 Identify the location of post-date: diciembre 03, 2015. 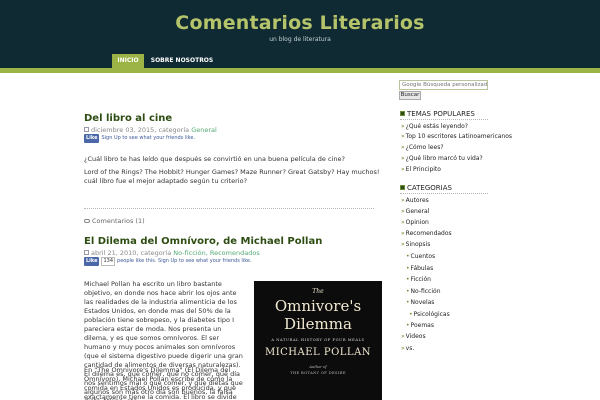
(123, 130).